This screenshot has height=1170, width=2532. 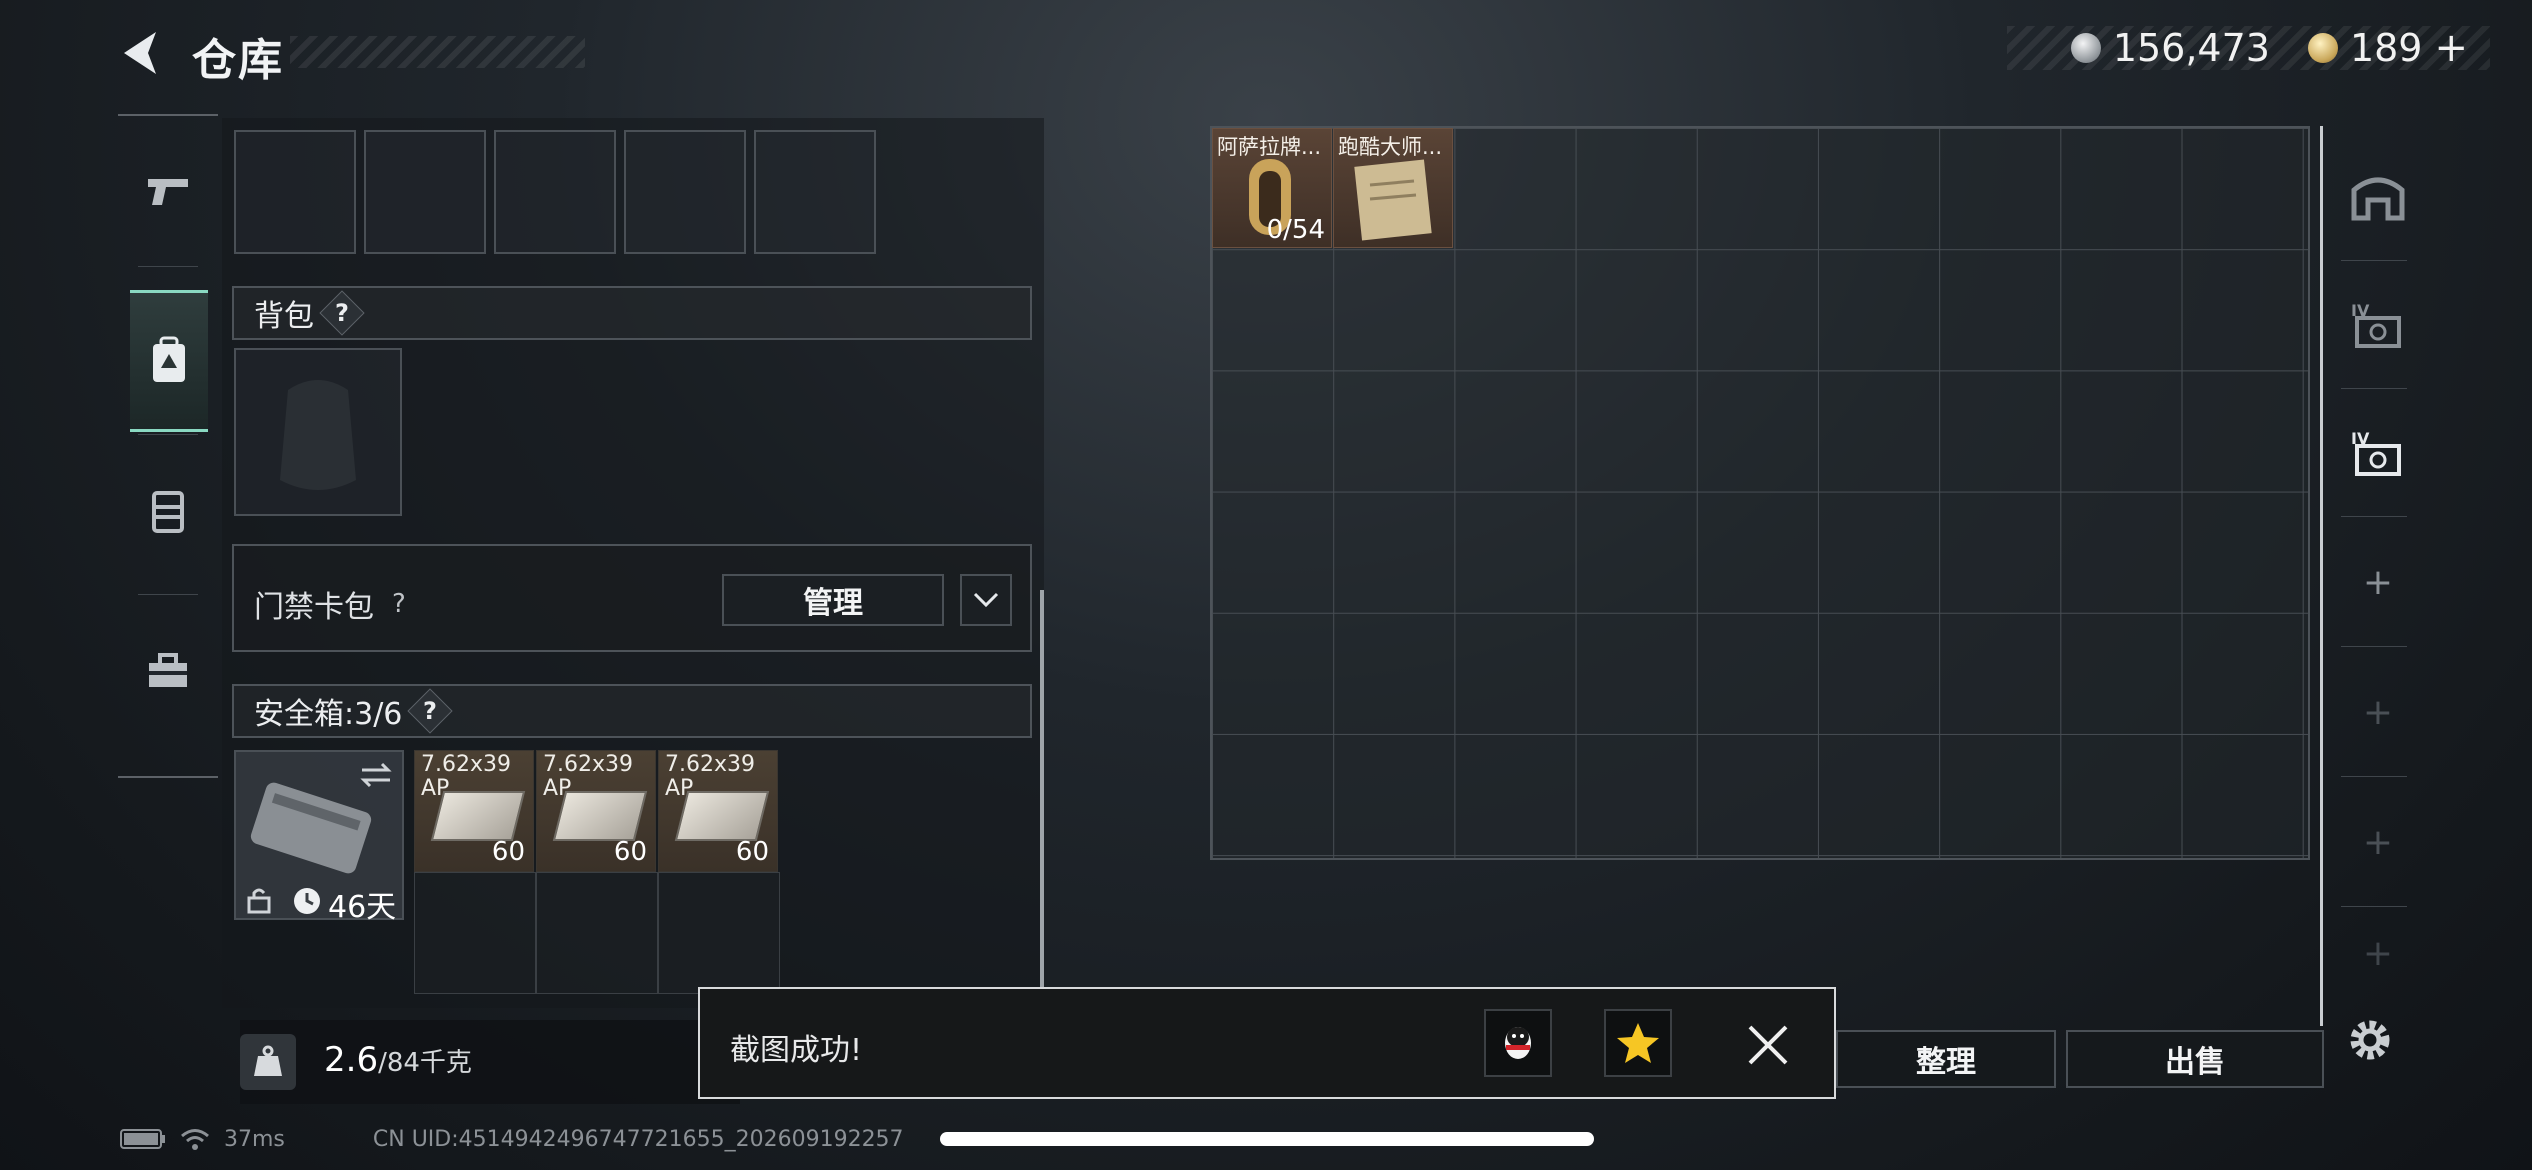 I want to click on silver-amount: 156,473, so click(x=2191, y=48).